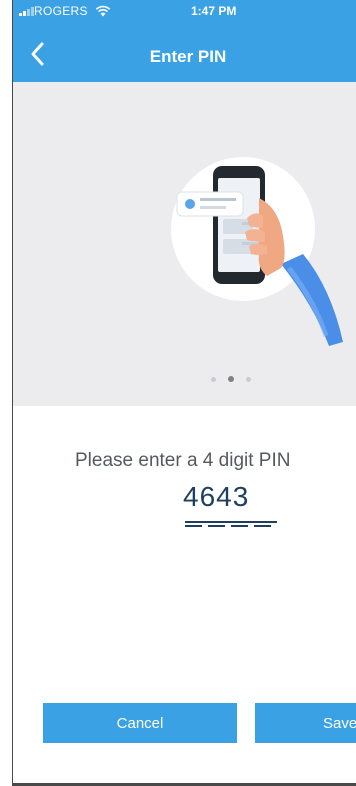  Describe the element at coordinates (183, 460) in the screenshot. I see `pin-prompt: Please enter a 4 digit PIN` at that location.